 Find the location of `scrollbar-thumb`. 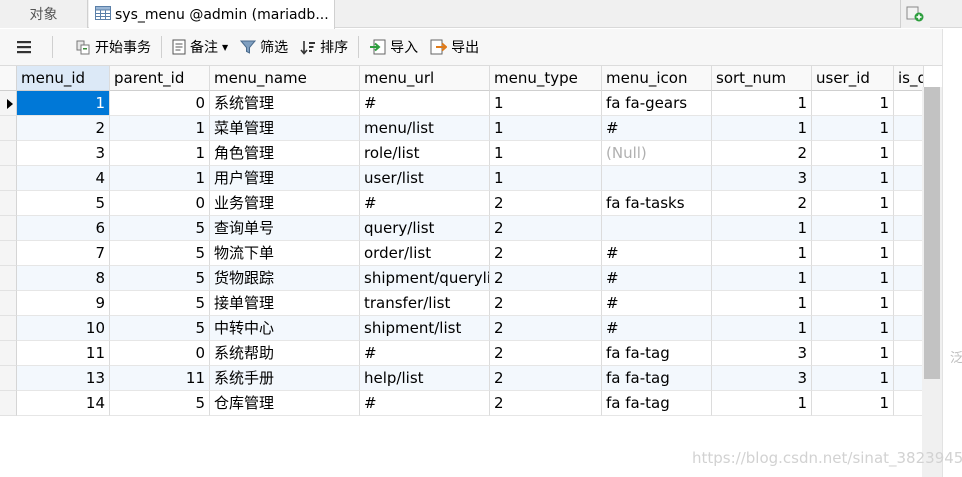

scrollbar-thumb is located at coordinates (932, 233).